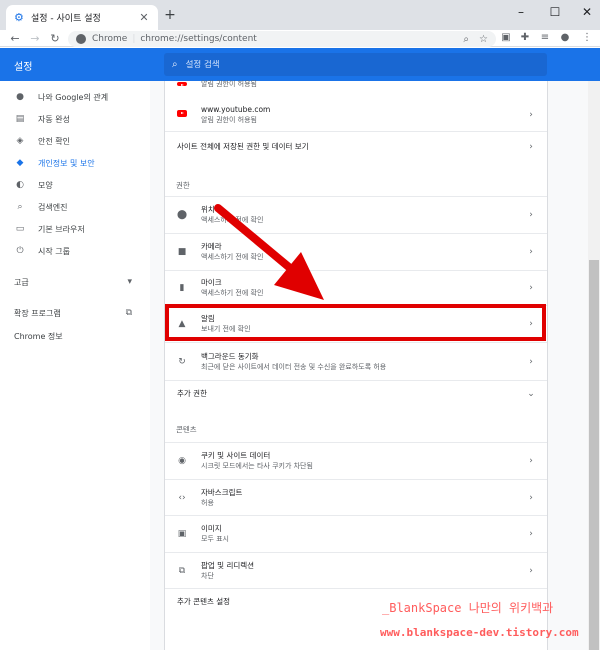  What do you see at coordinates (555, 12) in the screenshot?
I see `maximize-icon: ☐` at bounding box center [555, 12].